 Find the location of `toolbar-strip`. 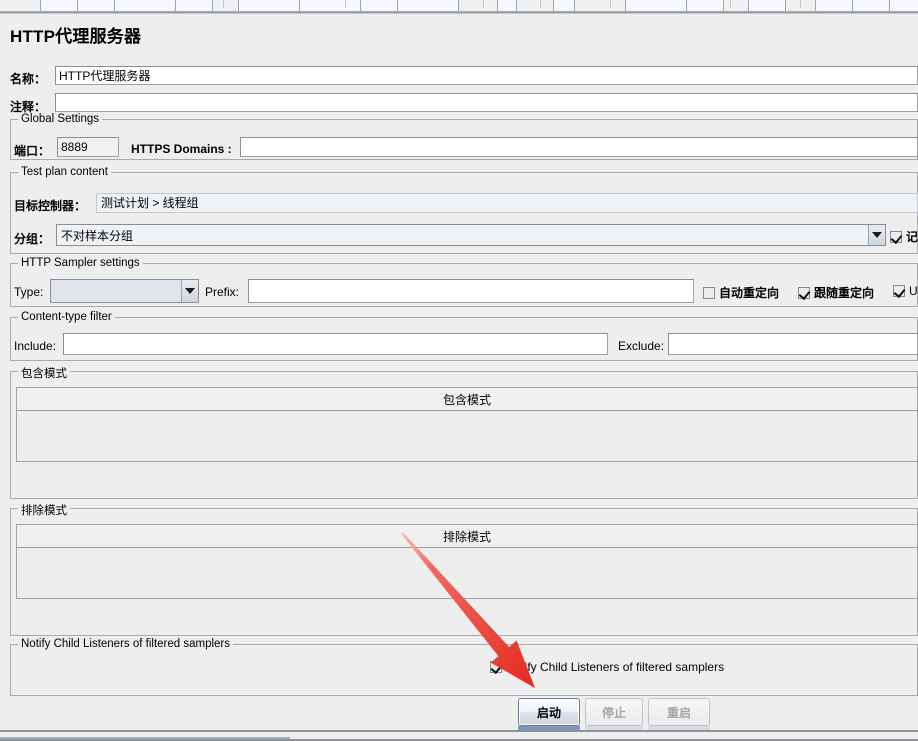

toolbar-strip is located at coordinates (459, 5).